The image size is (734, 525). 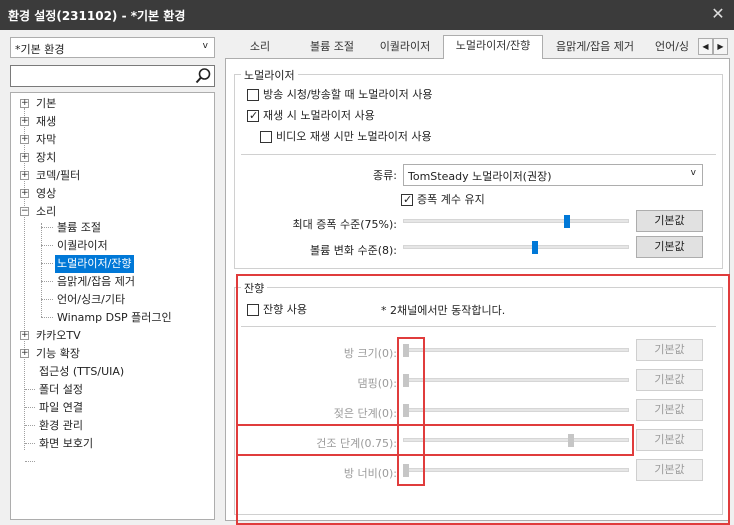 What do you see at coordinates (61, 407) in the screenshot?
I see `tree-item-label: 파일 연결` at bounding box center [61, 407].